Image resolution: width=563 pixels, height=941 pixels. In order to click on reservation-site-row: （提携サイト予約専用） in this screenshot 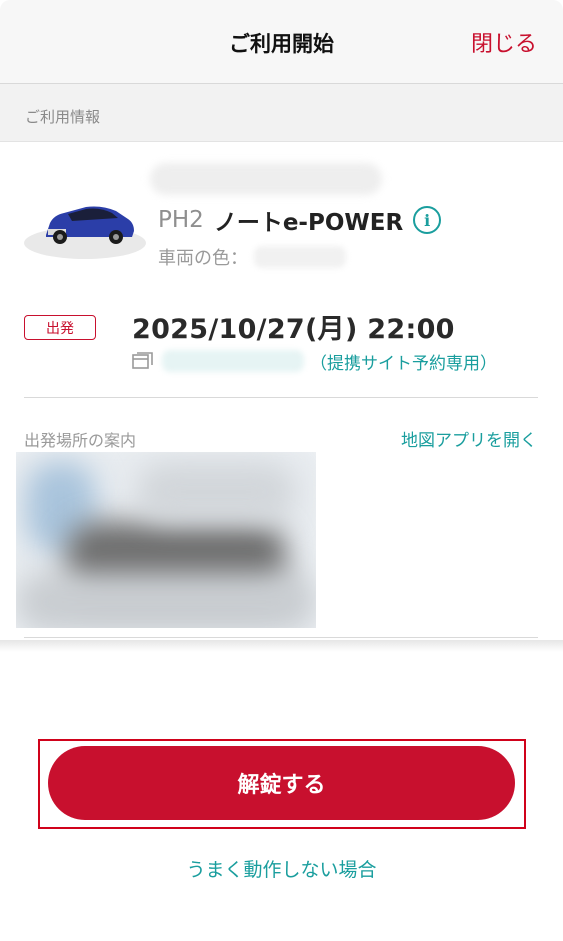, I will do `click(314, 361)`.